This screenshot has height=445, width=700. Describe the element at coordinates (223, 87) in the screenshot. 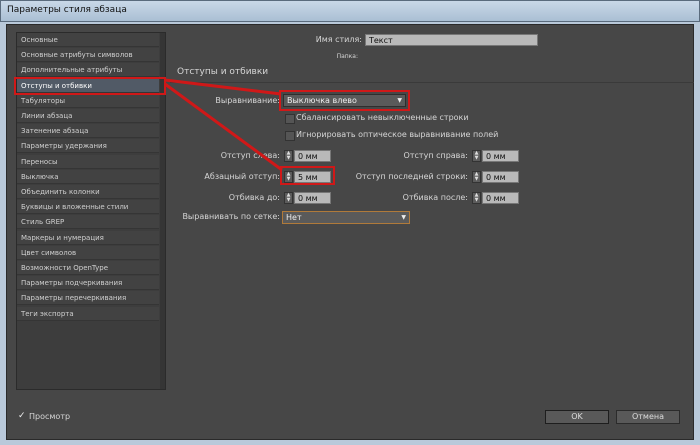

I see `arrow-to-alignment` at that location.